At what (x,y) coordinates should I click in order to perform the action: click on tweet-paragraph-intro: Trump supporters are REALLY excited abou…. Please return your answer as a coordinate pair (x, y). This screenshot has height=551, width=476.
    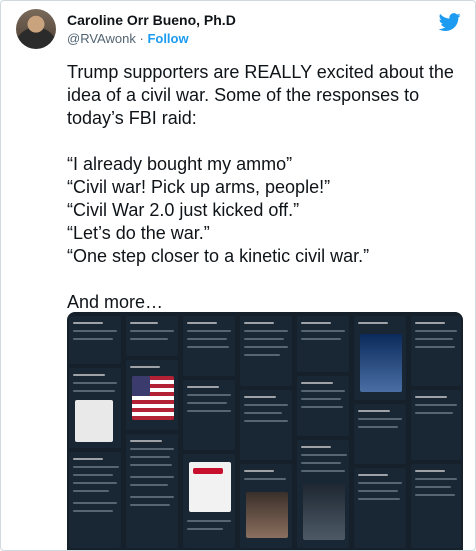
    Looking at the image, I should click on (260, 95).